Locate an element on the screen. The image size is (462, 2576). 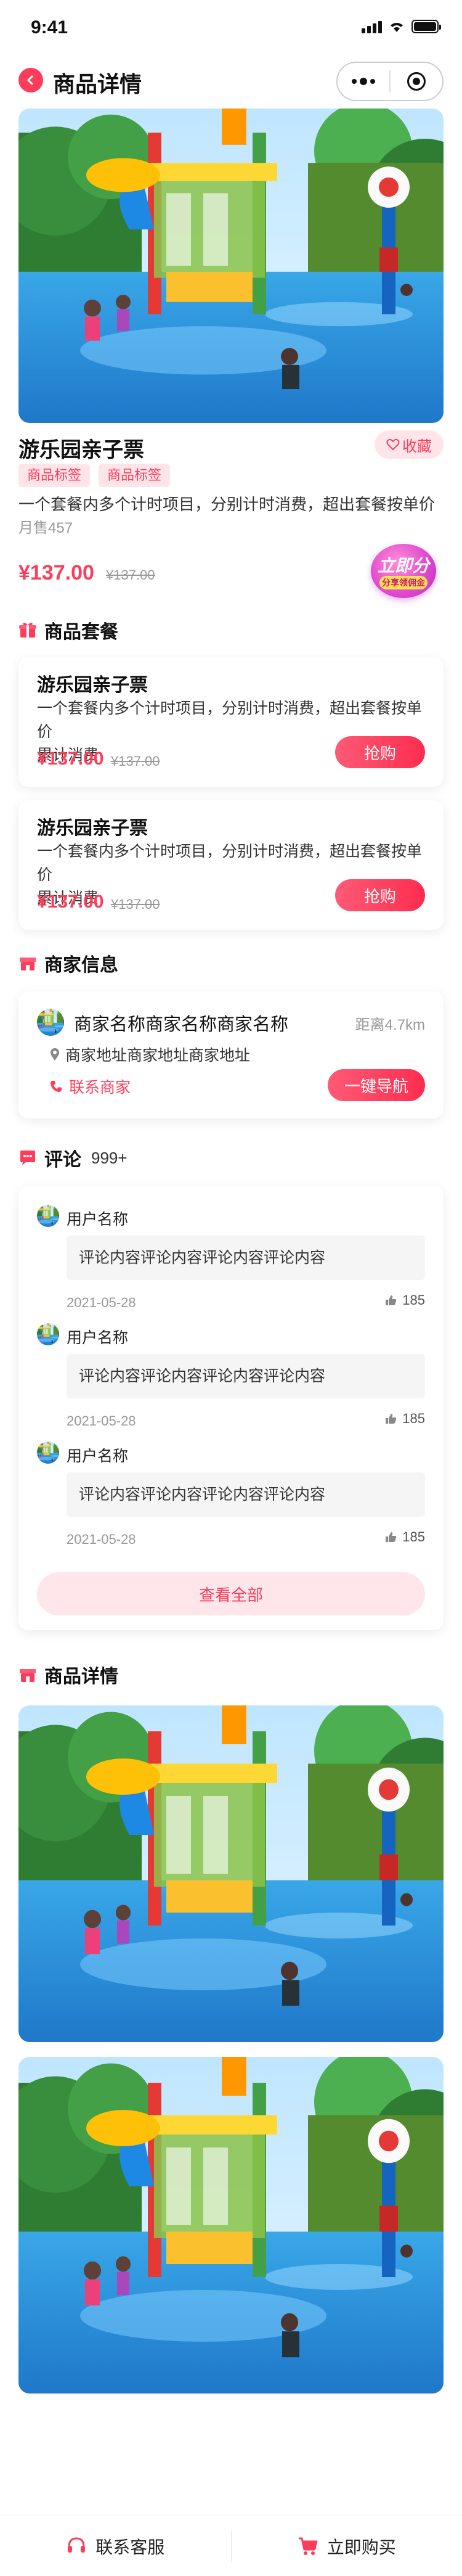
product-title: 游乐园亲子票 is located at coordinates (81, 450).